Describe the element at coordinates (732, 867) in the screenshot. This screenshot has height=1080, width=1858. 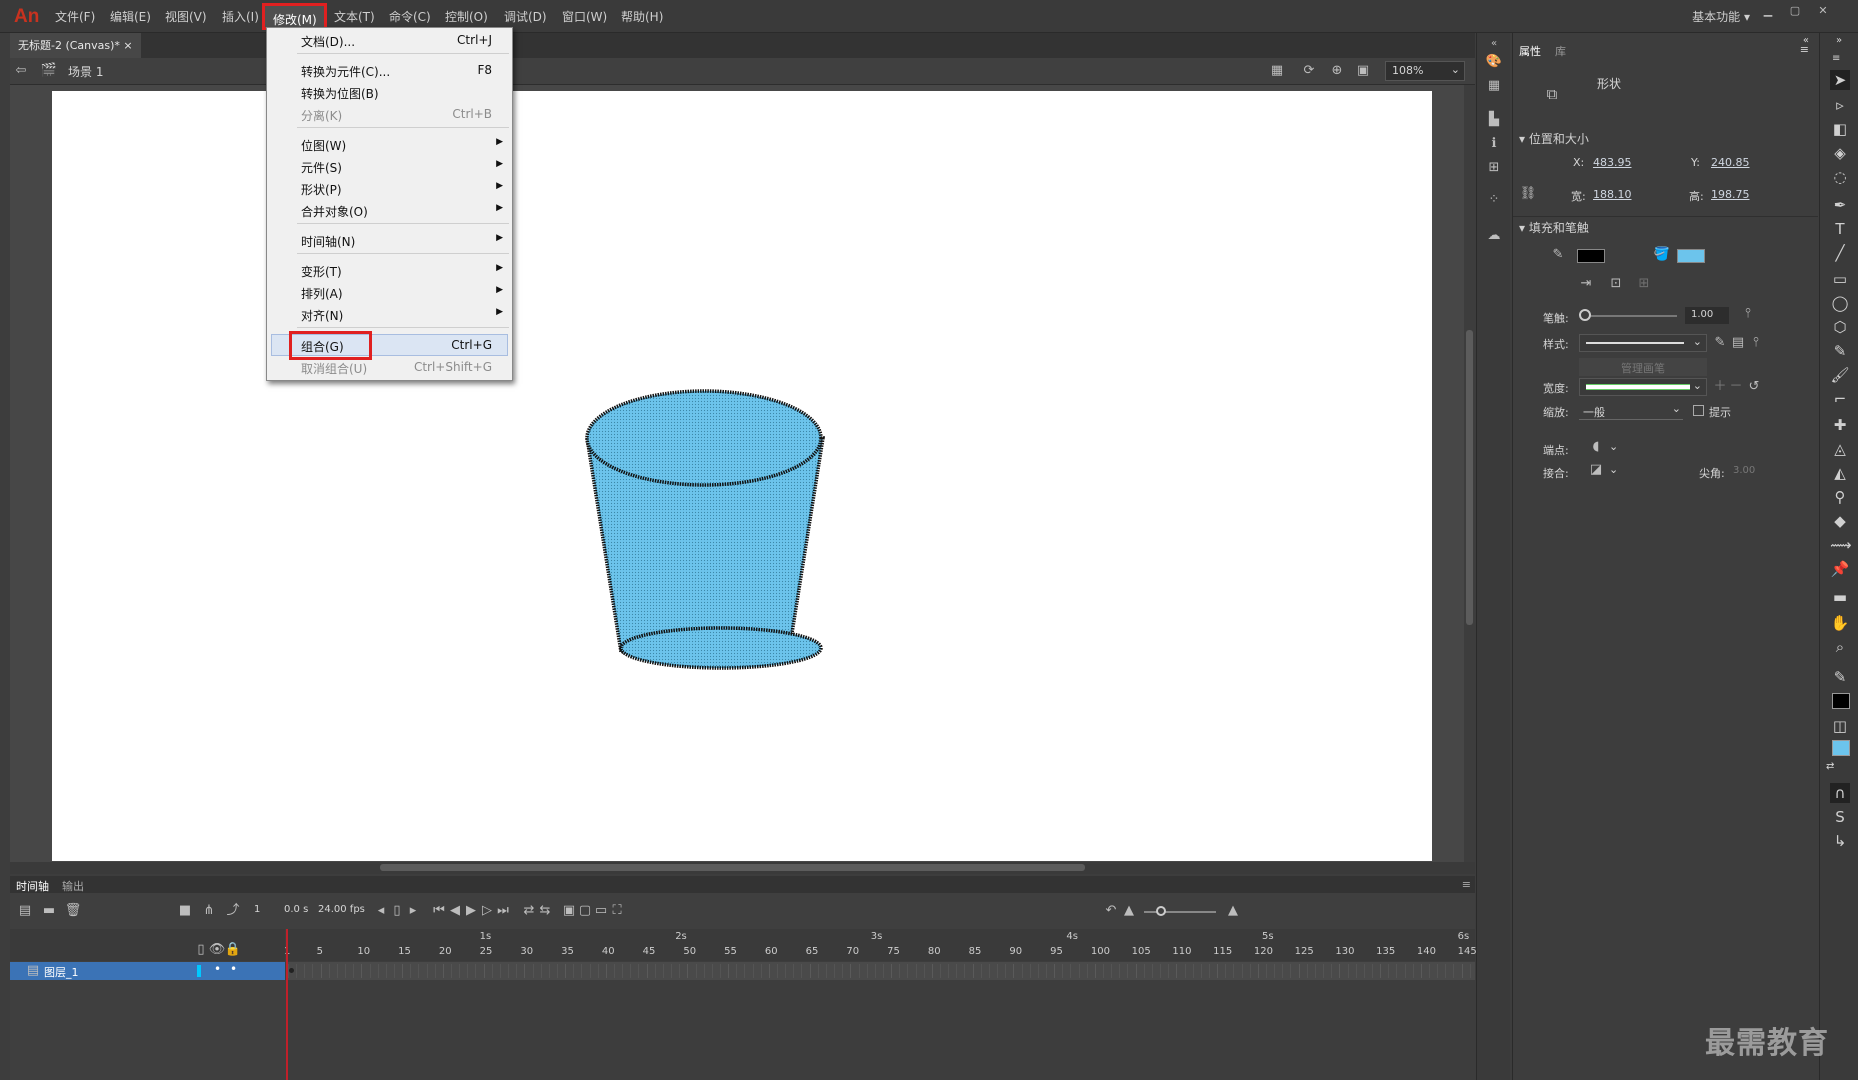
I see `horizontal-scroll-thumb` at that location.